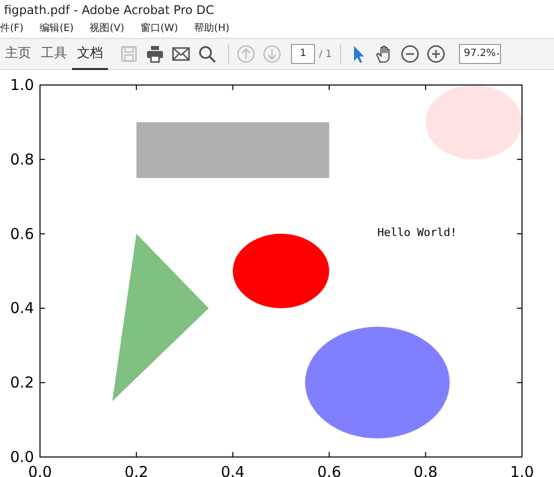 Image resolution: width=554 pixels, height=477 pixels. I want to click on y-tick-label: 0.2, so click(22, 383).